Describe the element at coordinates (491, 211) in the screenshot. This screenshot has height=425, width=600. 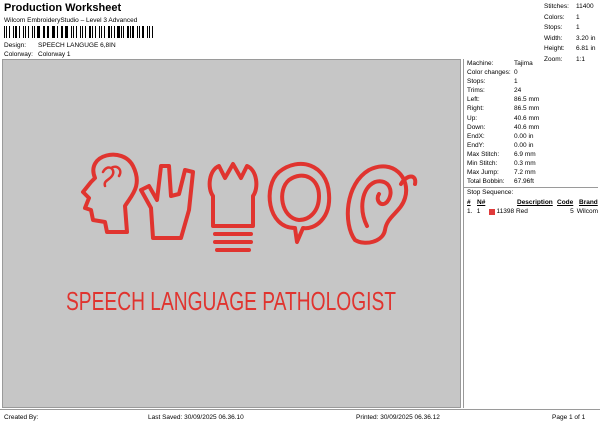
I see `thread-color-swatch` at that location.